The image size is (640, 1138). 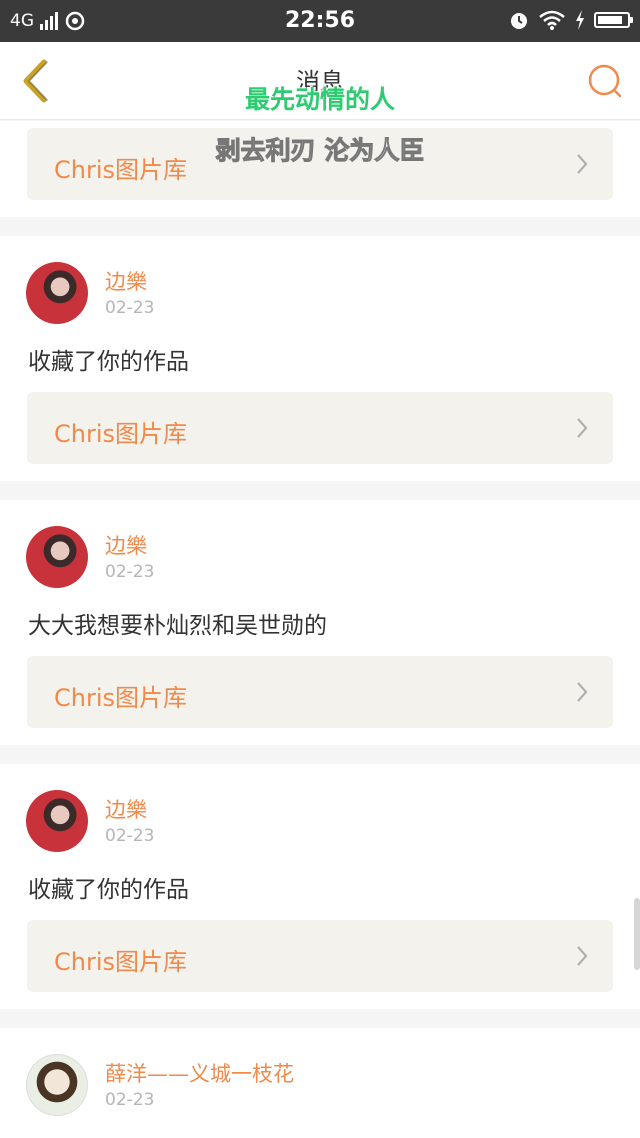 I want to click on message-content: 大大我想要朴灿烈和吴世勋的, so click(x=177, y=626).